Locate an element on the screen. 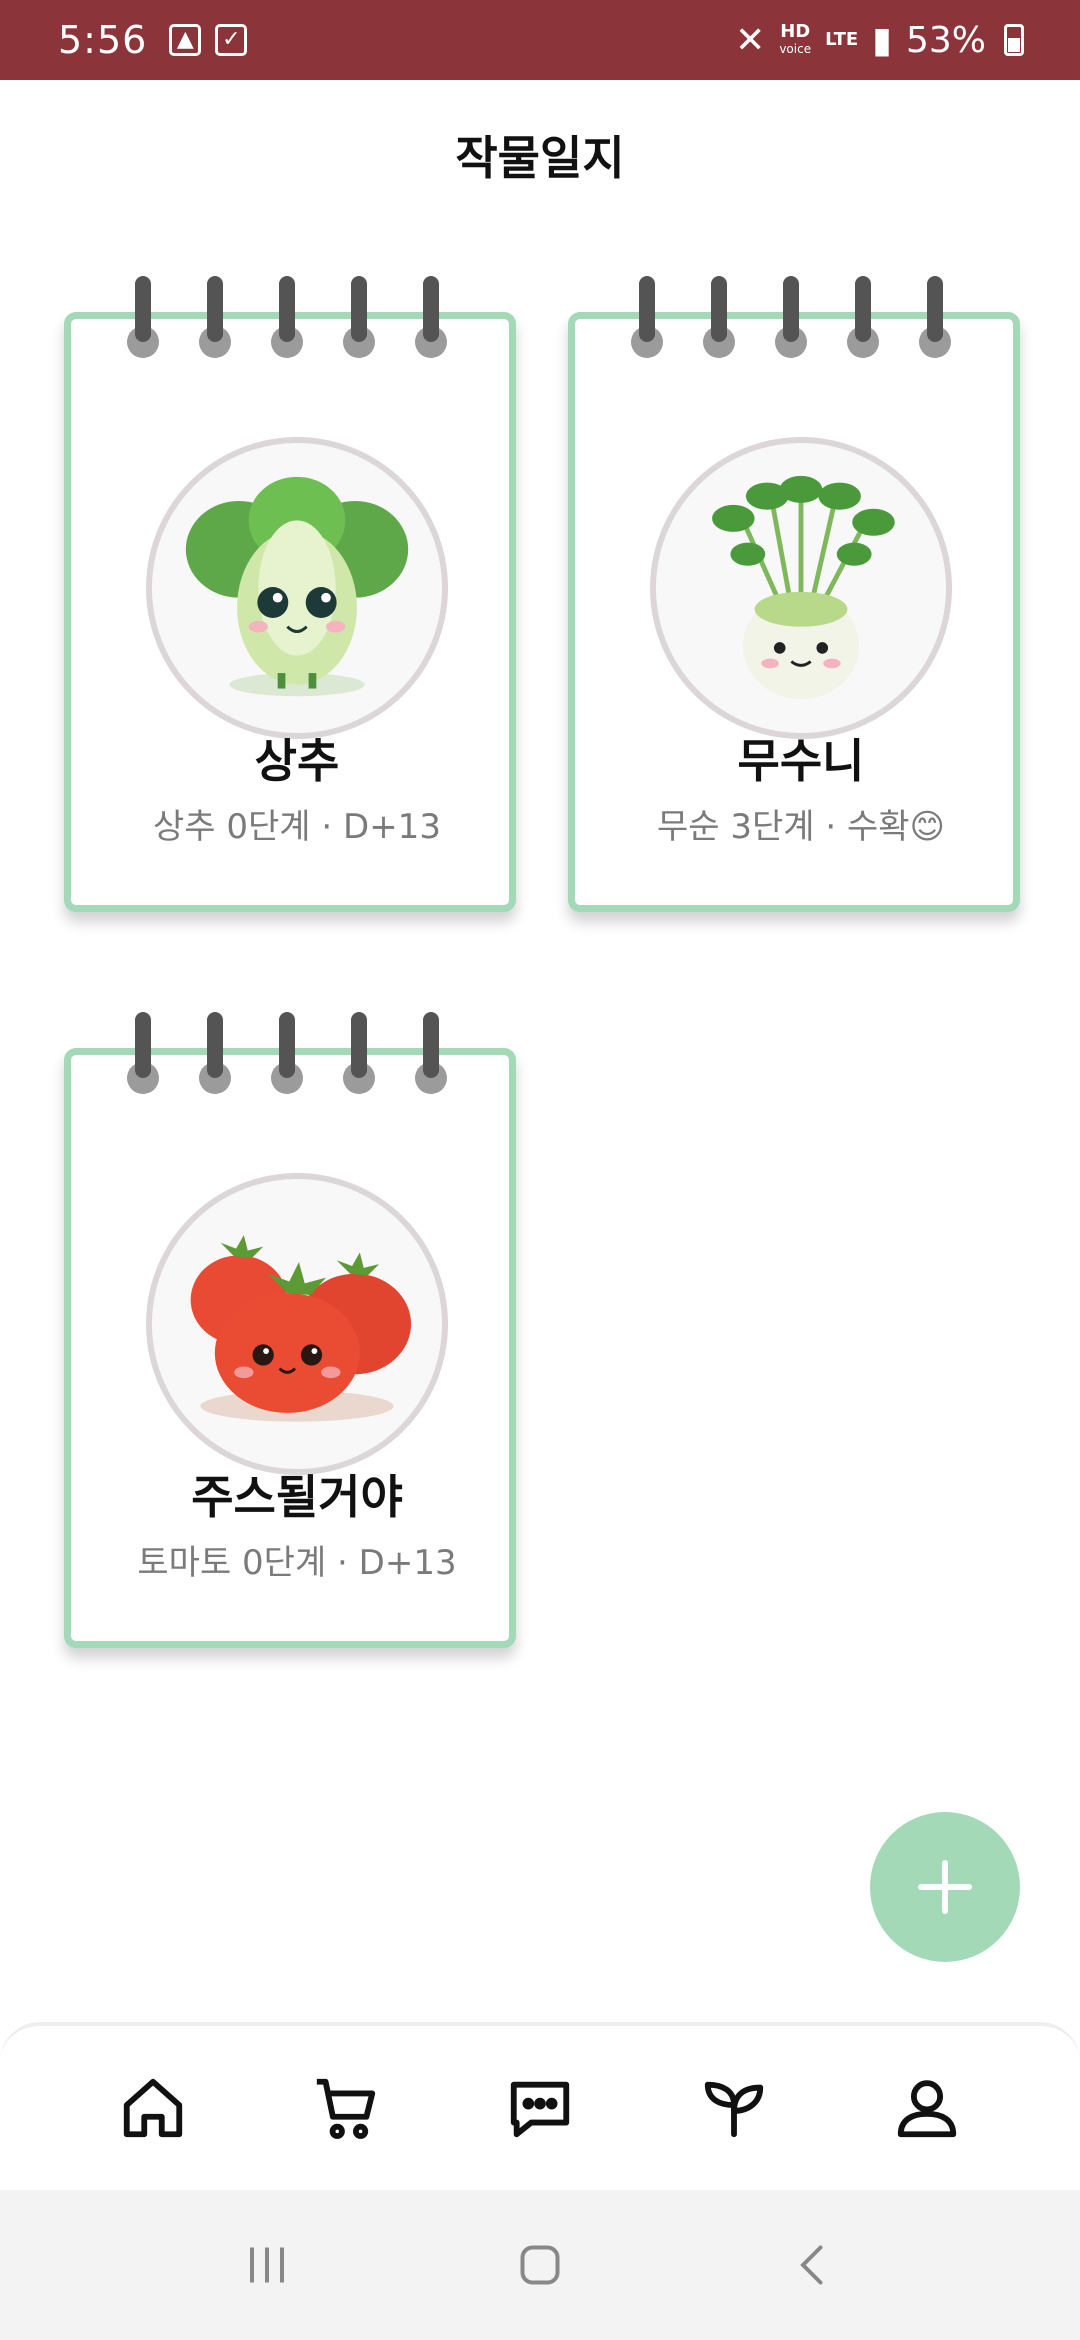 The height and width of the screenshot is (2340, 1080). battery-percent: 53% is located at coordinates (945, 40).